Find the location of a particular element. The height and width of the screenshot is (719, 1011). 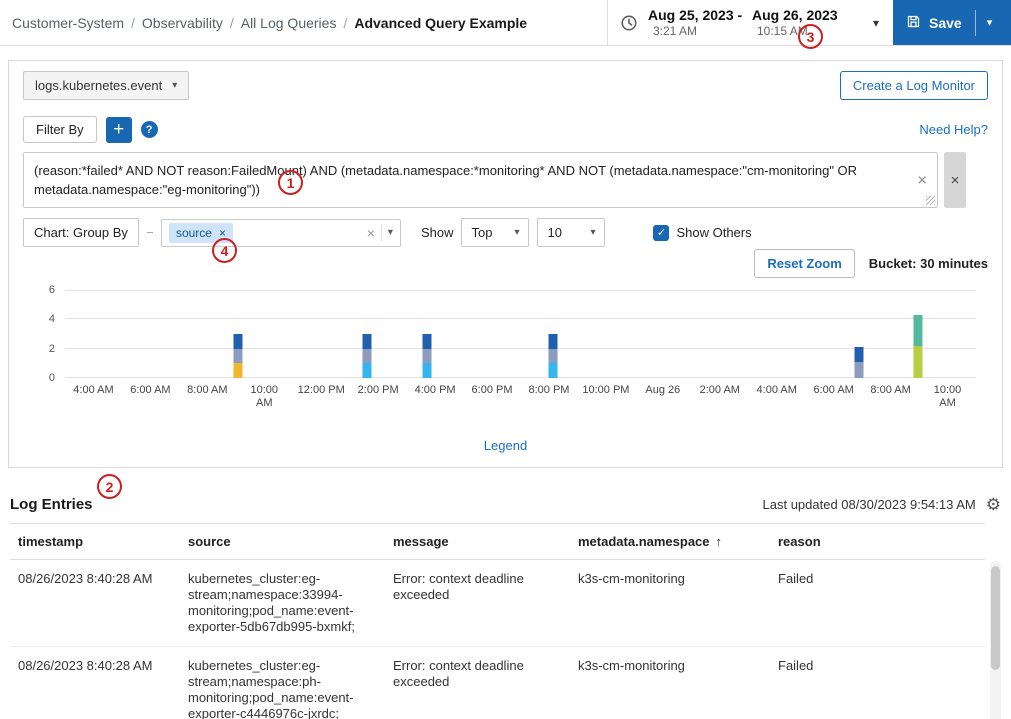

show-others-checkbox-wrap: ✓ Show Others is located at coordinates (702, 232).